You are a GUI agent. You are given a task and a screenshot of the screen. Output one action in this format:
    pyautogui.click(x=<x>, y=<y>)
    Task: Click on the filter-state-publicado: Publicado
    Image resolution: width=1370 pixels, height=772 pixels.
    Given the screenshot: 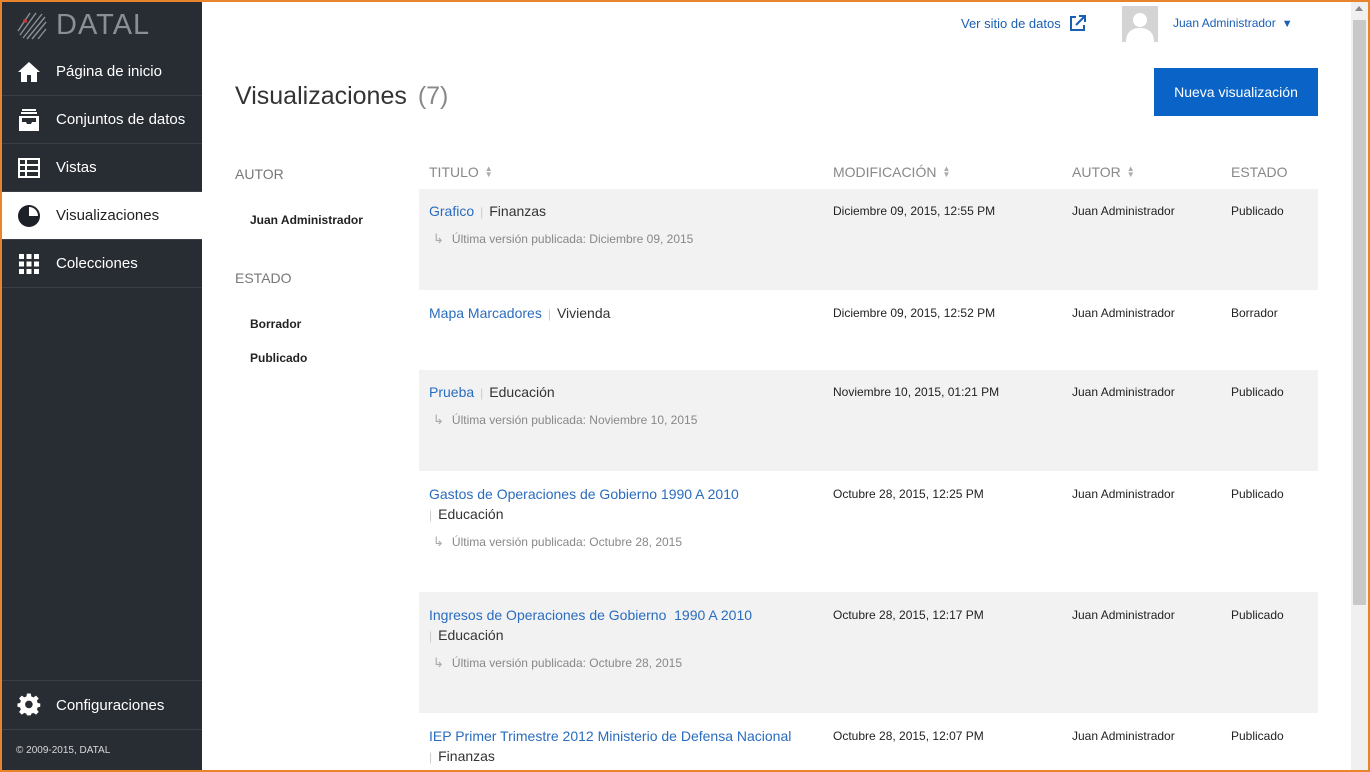 What is the action you would take?
    pyautogui.click(x=278, y=358)
    